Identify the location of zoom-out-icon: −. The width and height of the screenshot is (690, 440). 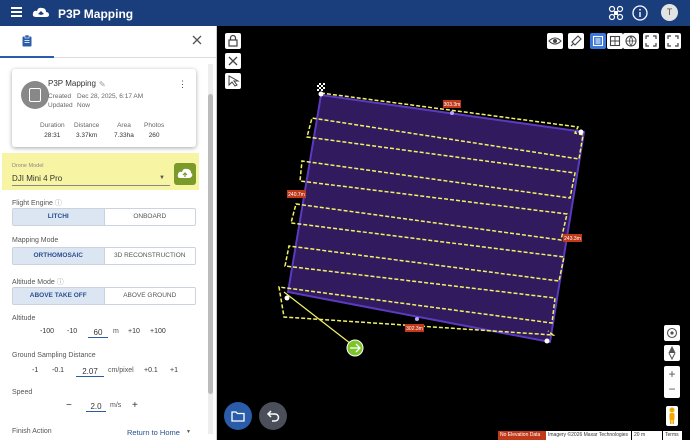
(672, 390).